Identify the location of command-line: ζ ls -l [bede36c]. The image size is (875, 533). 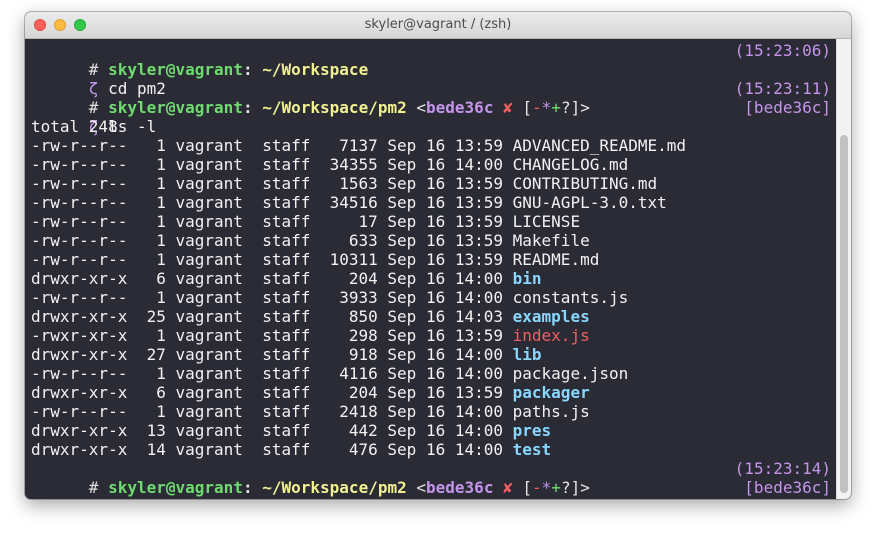
(431, 117).